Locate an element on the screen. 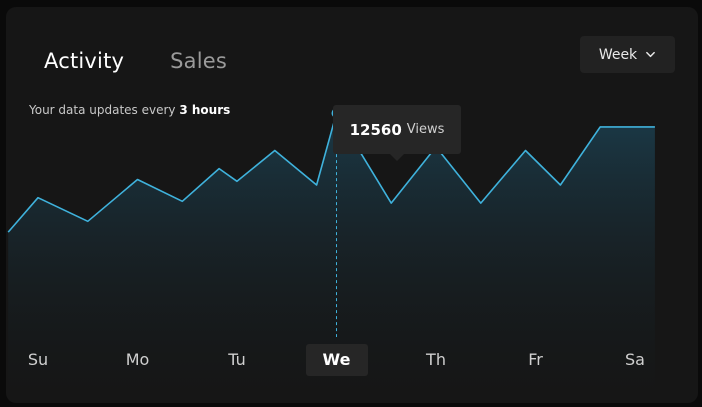 Image resolution: width=702 pixels, height=407 pixels. chart-tooltip: 12560 Views is located at coordinates (397, 133).